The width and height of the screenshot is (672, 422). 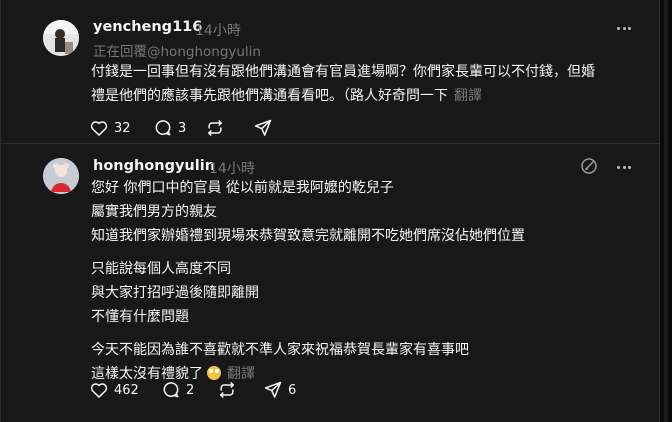 What do you see at coordinates (147, 27) in the screenshot?
I see `author-name: yencheng116` at bounding box center [147, 27].